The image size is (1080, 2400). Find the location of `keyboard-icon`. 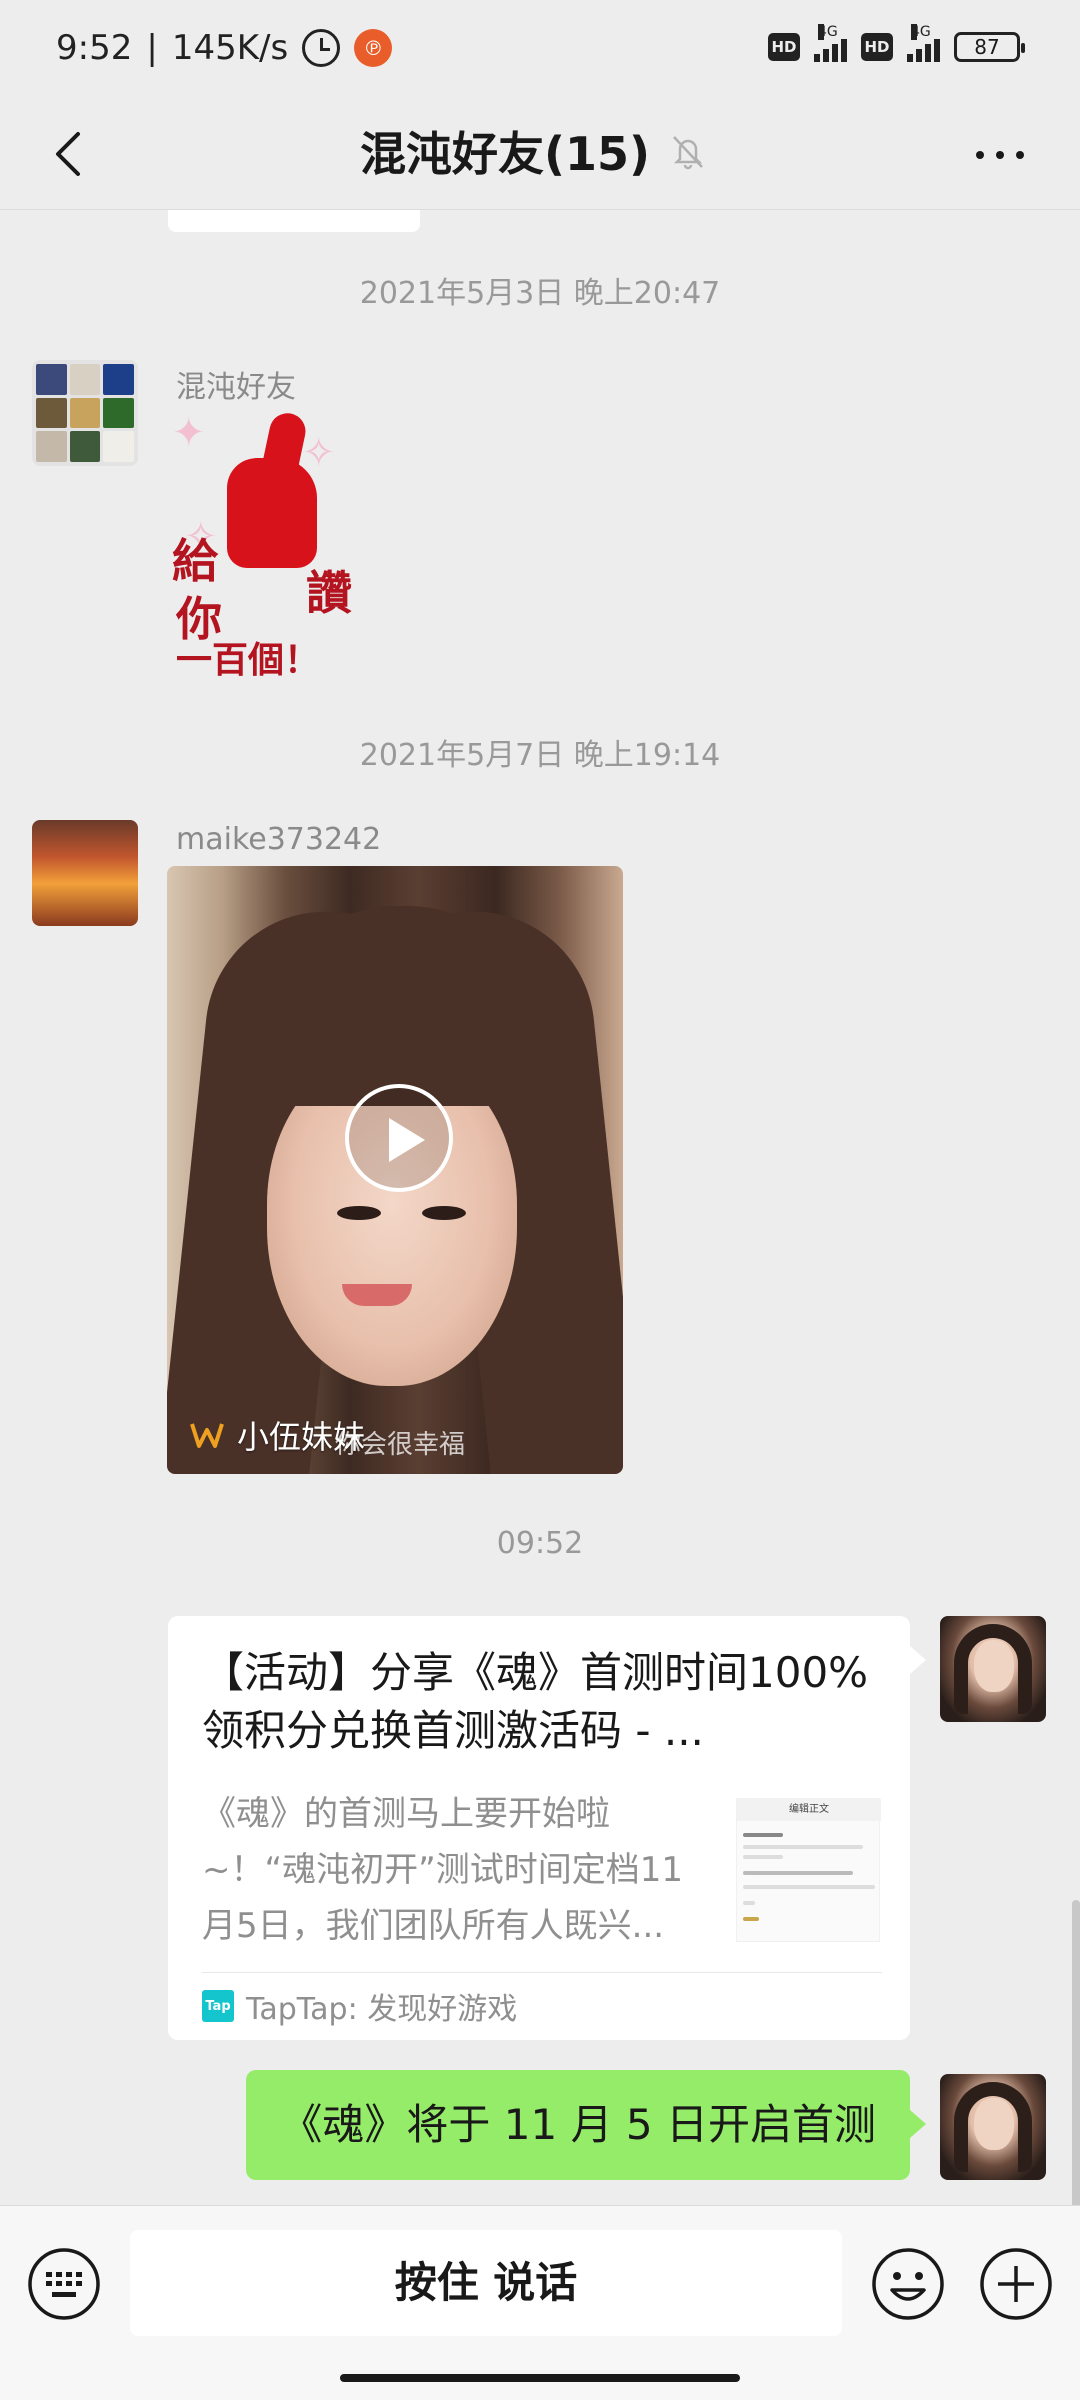

keyboard-icon is located at coordinates (64, 2284).